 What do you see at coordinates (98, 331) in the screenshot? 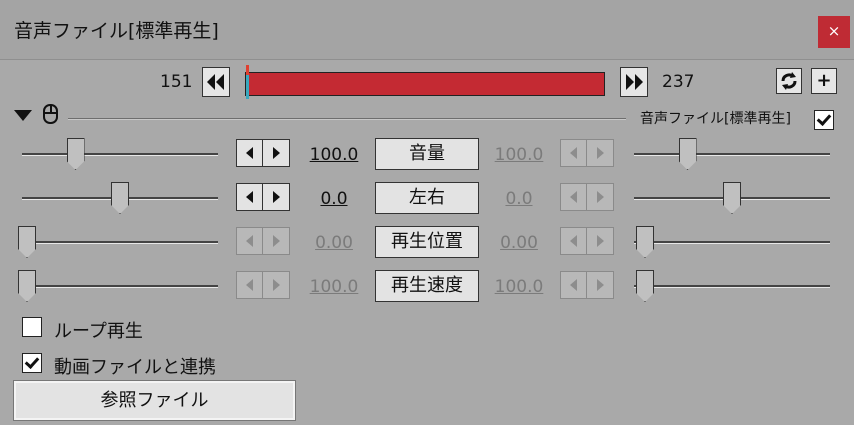
I see `loop-label: ループ再生` at bounding box center [98, 331].